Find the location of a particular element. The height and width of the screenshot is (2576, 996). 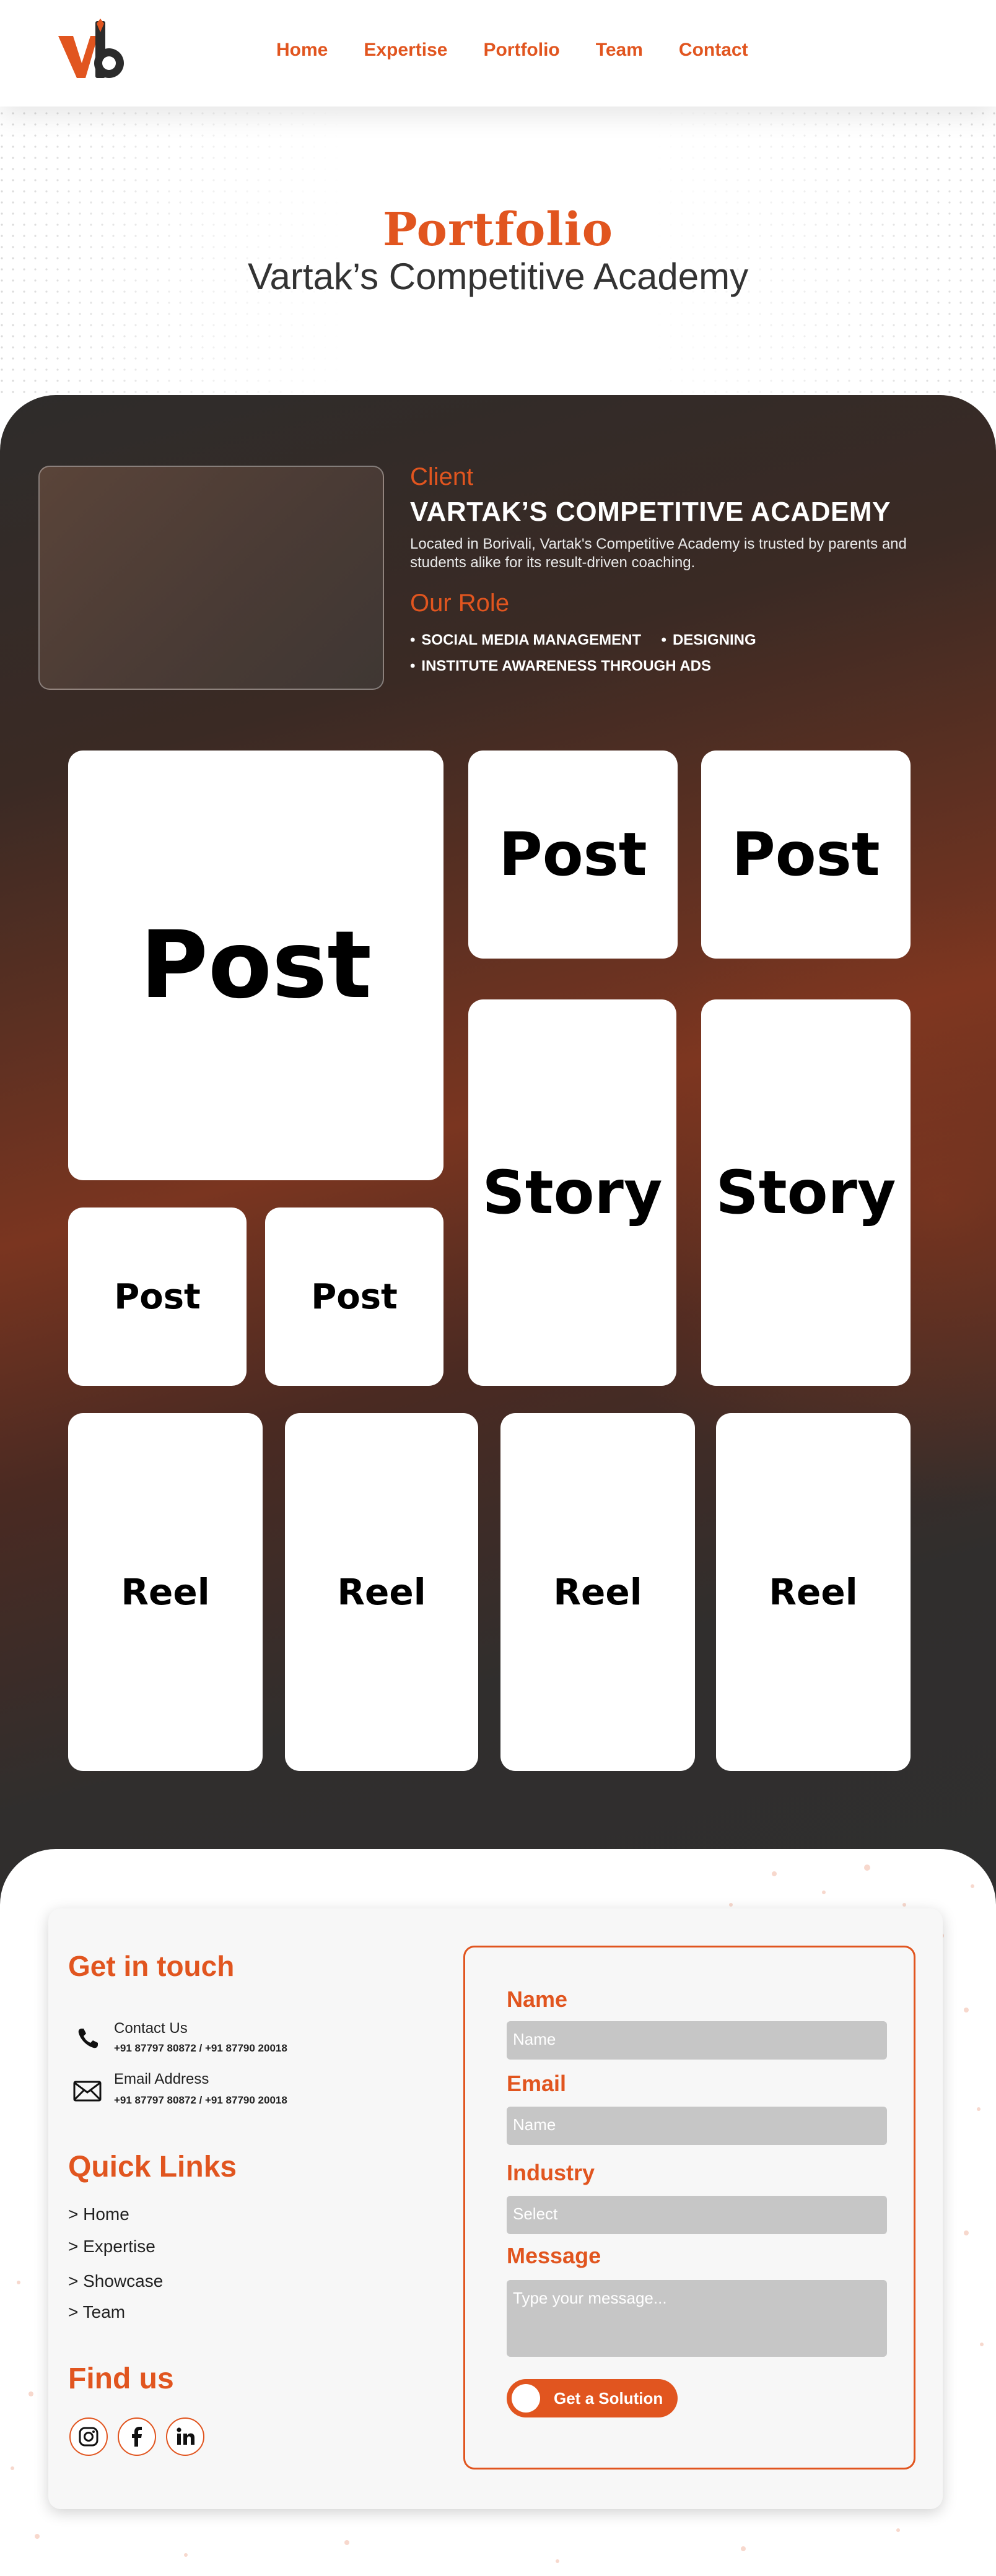

page-subtitle: Vartak’s Competitive Academy is located at coordinates (498, 276).